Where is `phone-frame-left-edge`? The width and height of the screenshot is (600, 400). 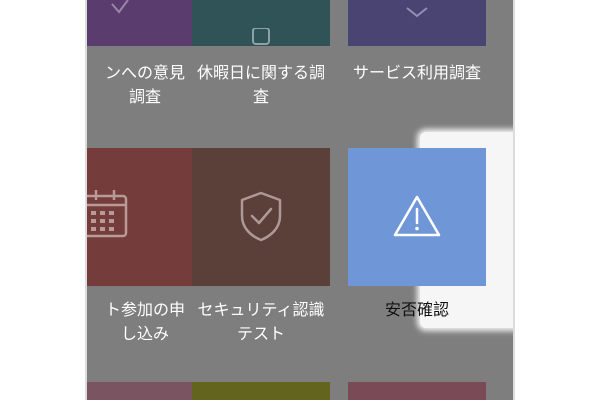
phone-frame-left-edge is located at coordinates (86, 200).